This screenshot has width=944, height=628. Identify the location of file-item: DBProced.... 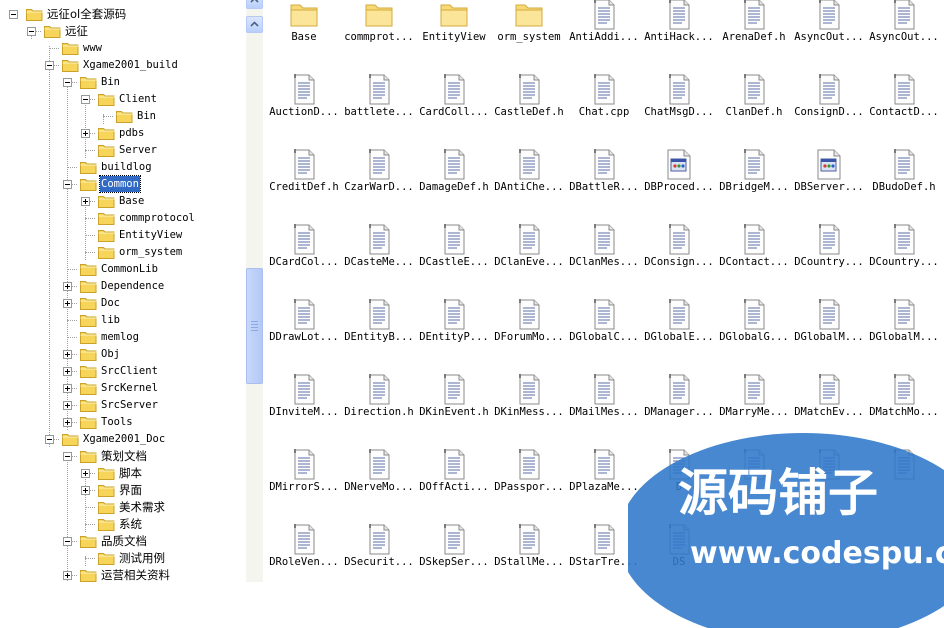
(679, 173).